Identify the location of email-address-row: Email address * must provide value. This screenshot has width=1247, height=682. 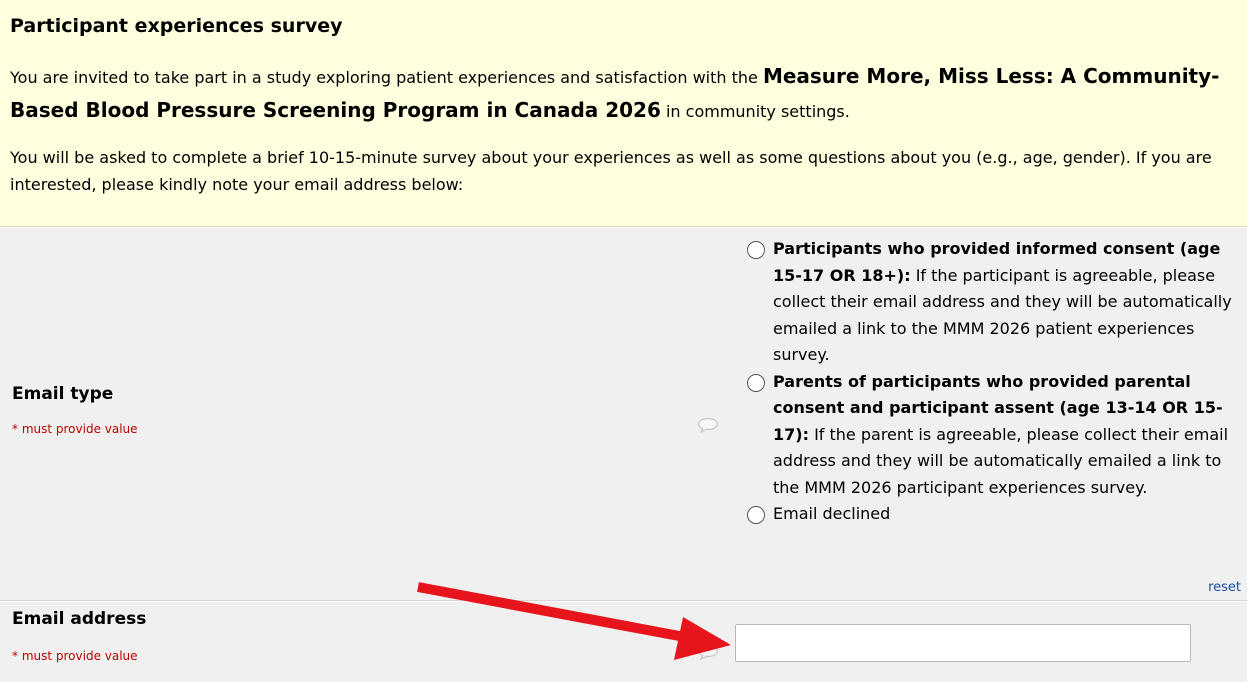
(623, 642).